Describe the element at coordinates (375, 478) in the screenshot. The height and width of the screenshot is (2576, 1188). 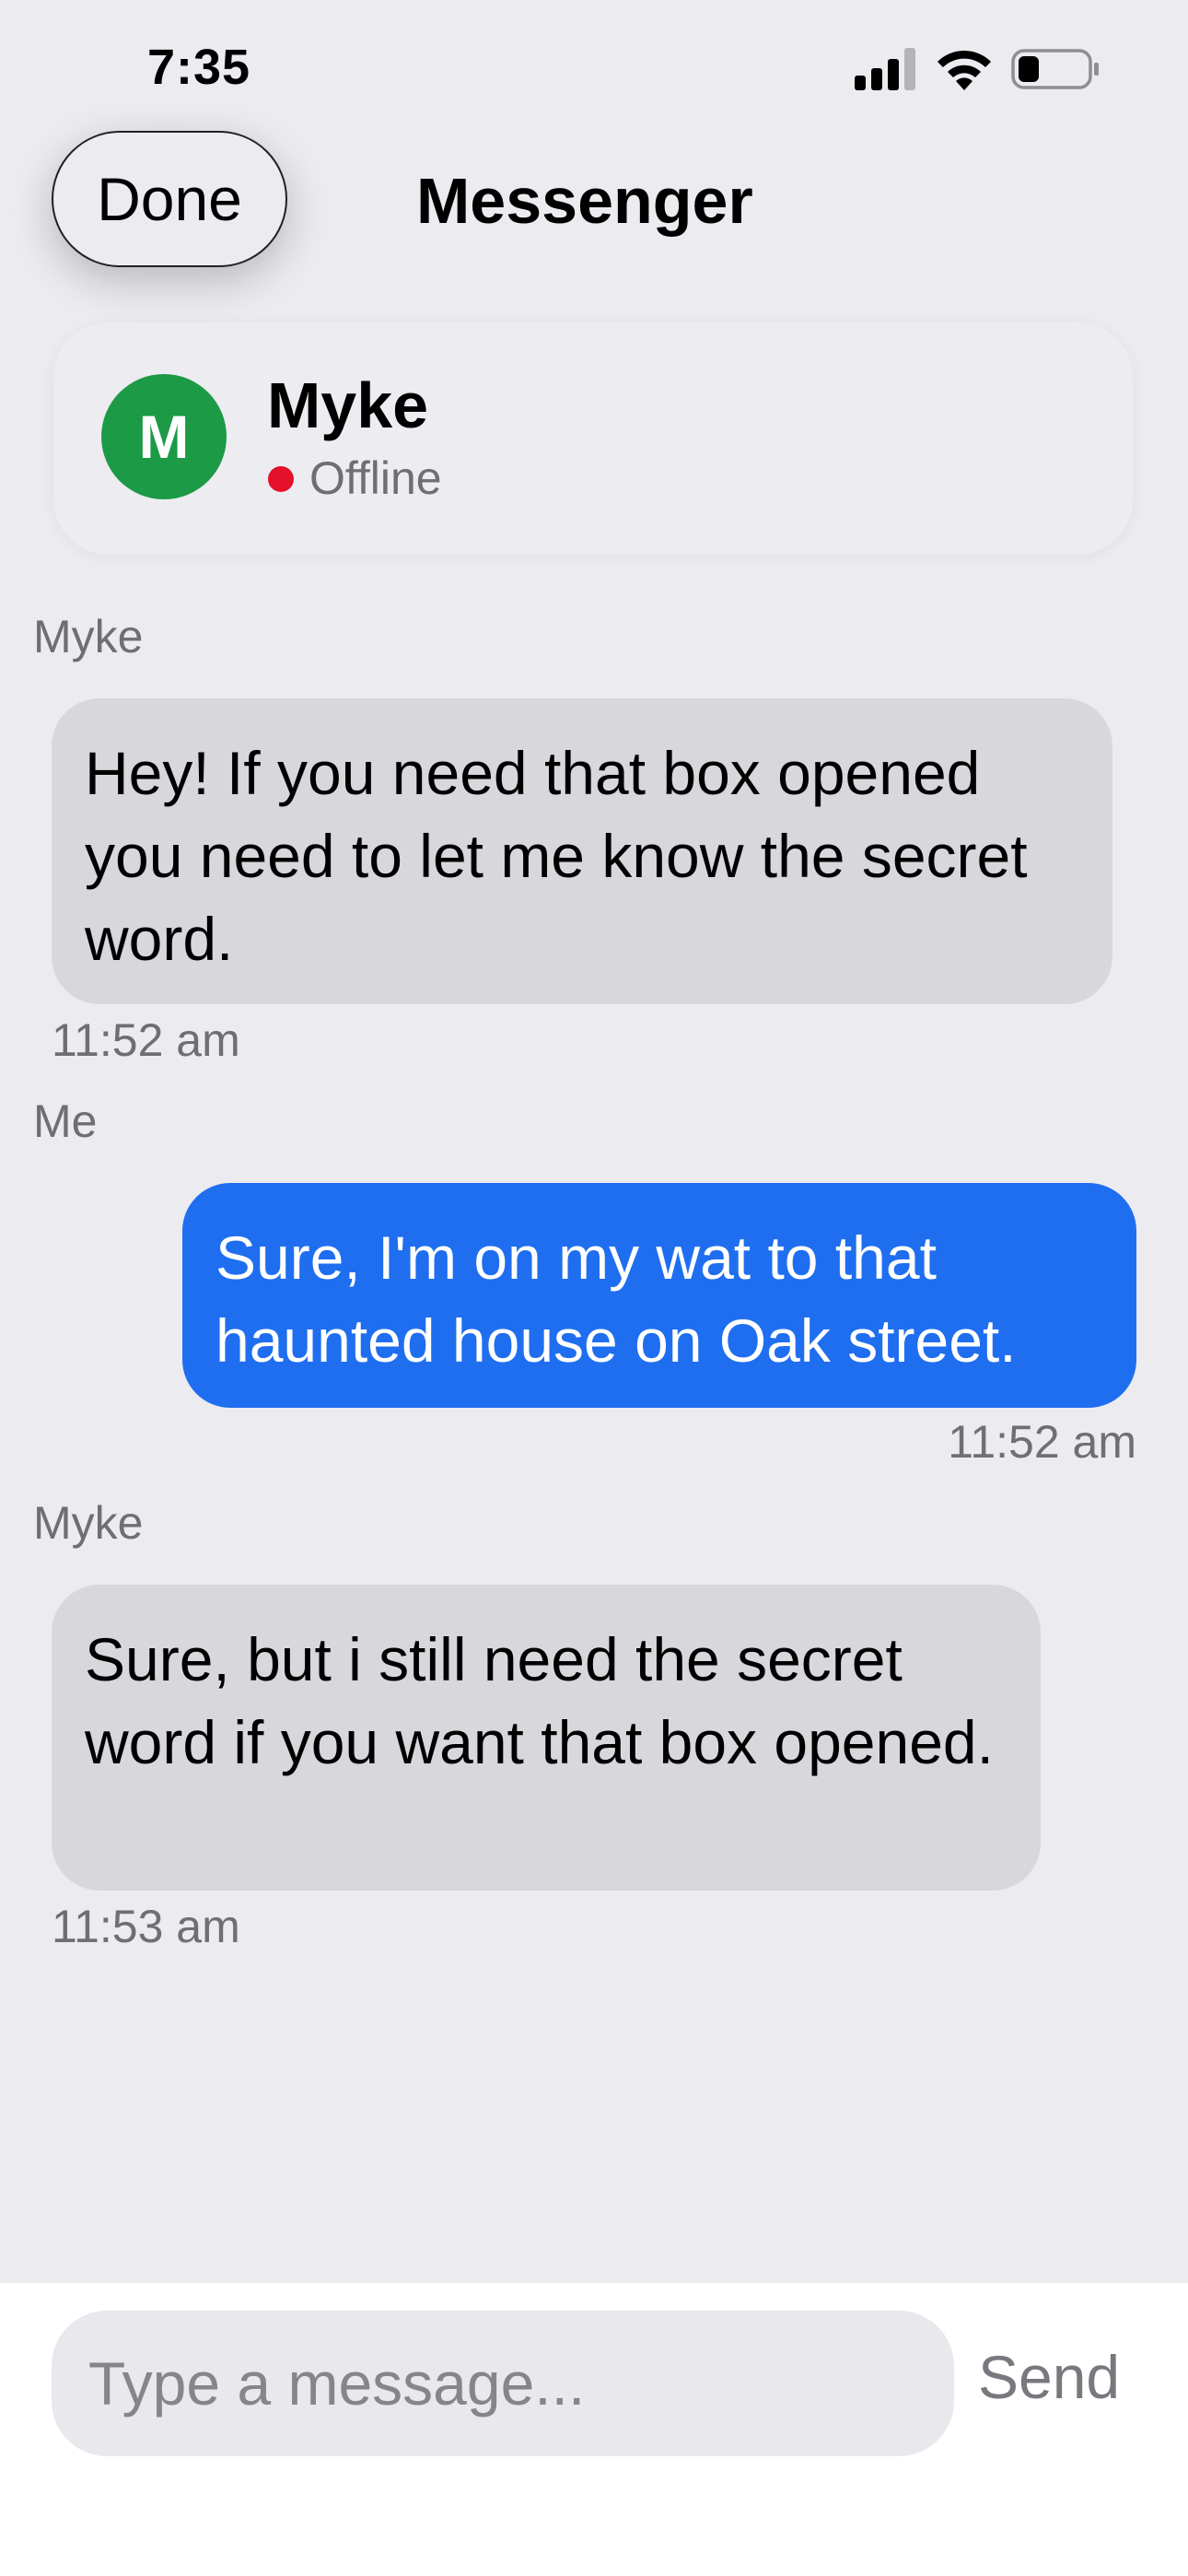
I see `contact-status: Offline` at that location.